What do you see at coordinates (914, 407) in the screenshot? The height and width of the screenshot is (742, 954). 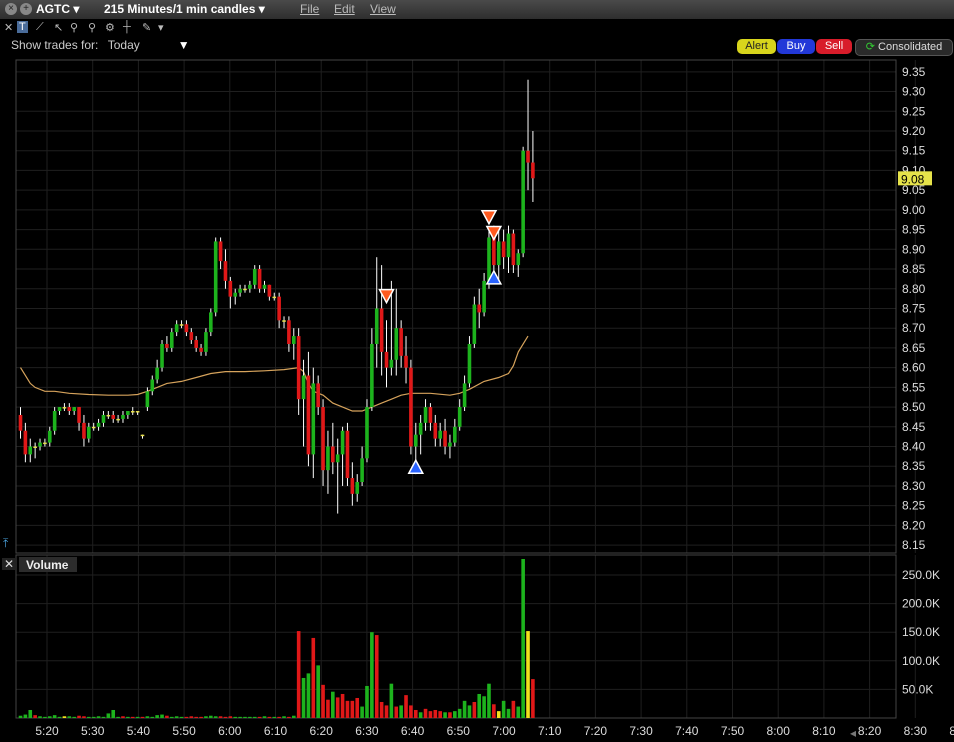 I see `price-tick-label: 8.50` at bounding box center [914, 407].